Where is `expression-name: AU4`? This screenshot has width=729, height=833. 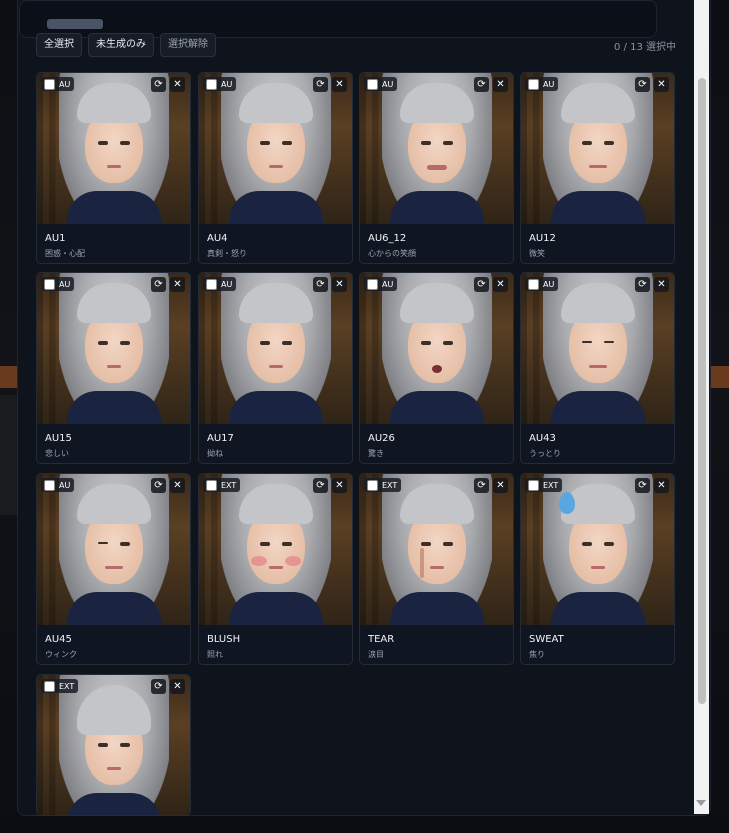
expression-name: AU4 is located at coordinates (217, 238).